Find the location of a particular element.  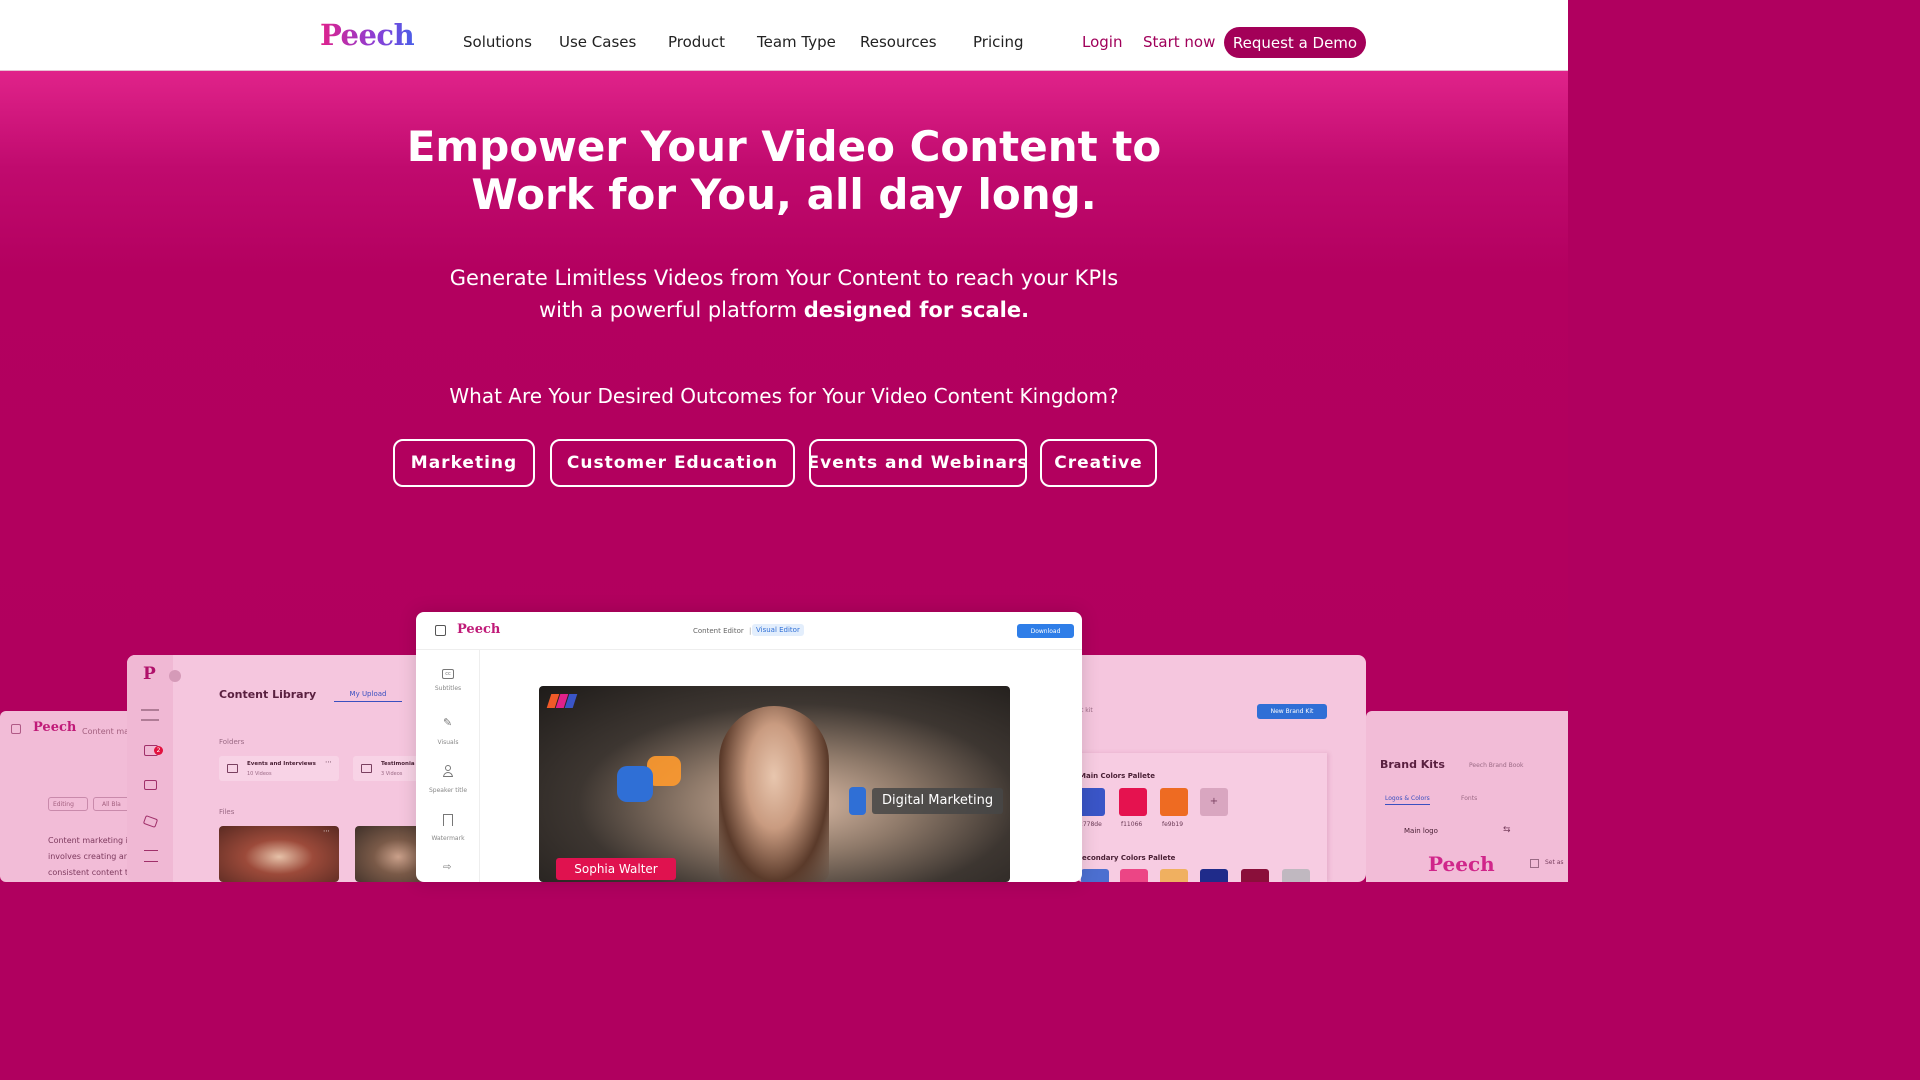

brand-watermark-icon is located at coordinates (562, 702).